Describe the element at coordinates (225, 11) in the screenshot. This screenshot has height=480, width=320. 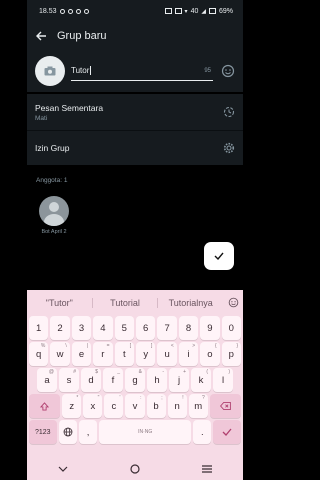
I see `battery-percent: 69%` at that location.